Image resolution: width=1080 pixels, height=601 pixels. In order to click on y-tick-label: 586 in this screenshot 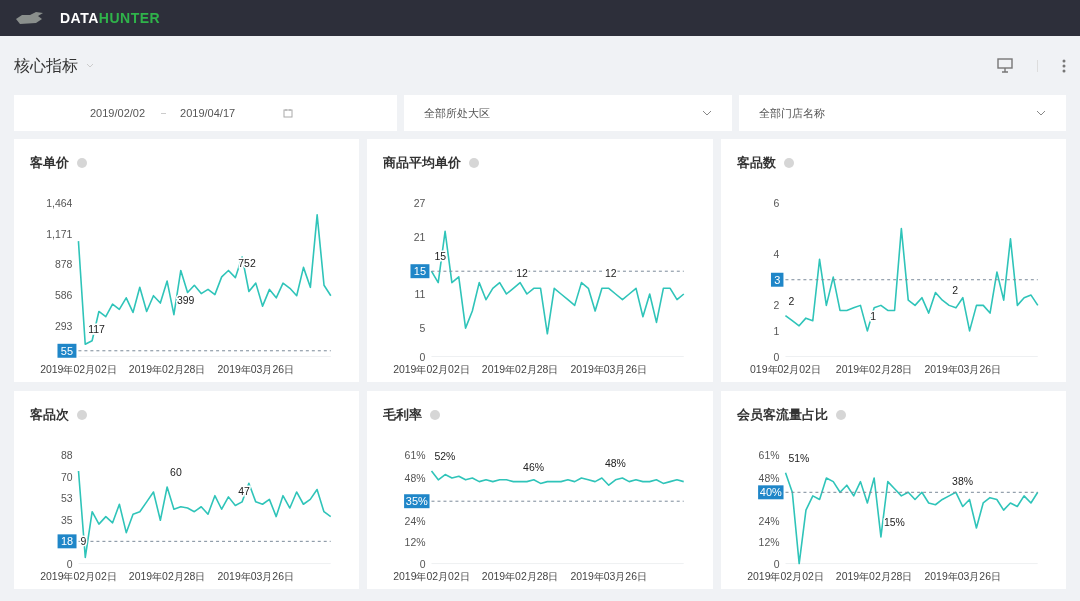, I will do `click(64, 295)`.